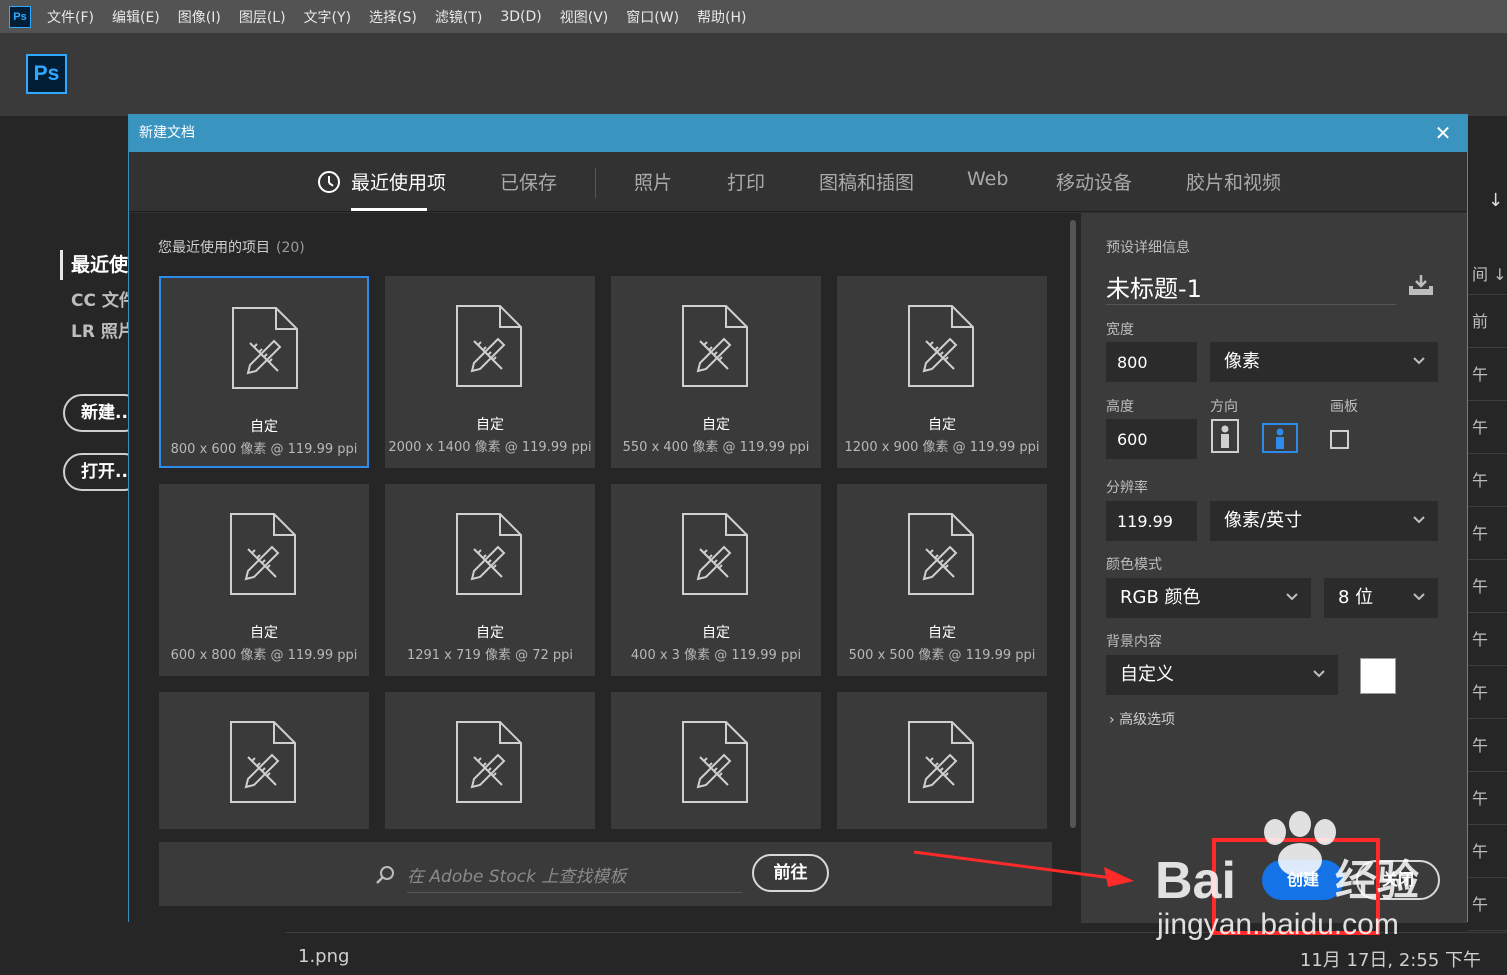  What do you see at coordinates (1344, 407) in the screenshot?
I see `artboard-label: 画板` at bounding box center [1344, 407].